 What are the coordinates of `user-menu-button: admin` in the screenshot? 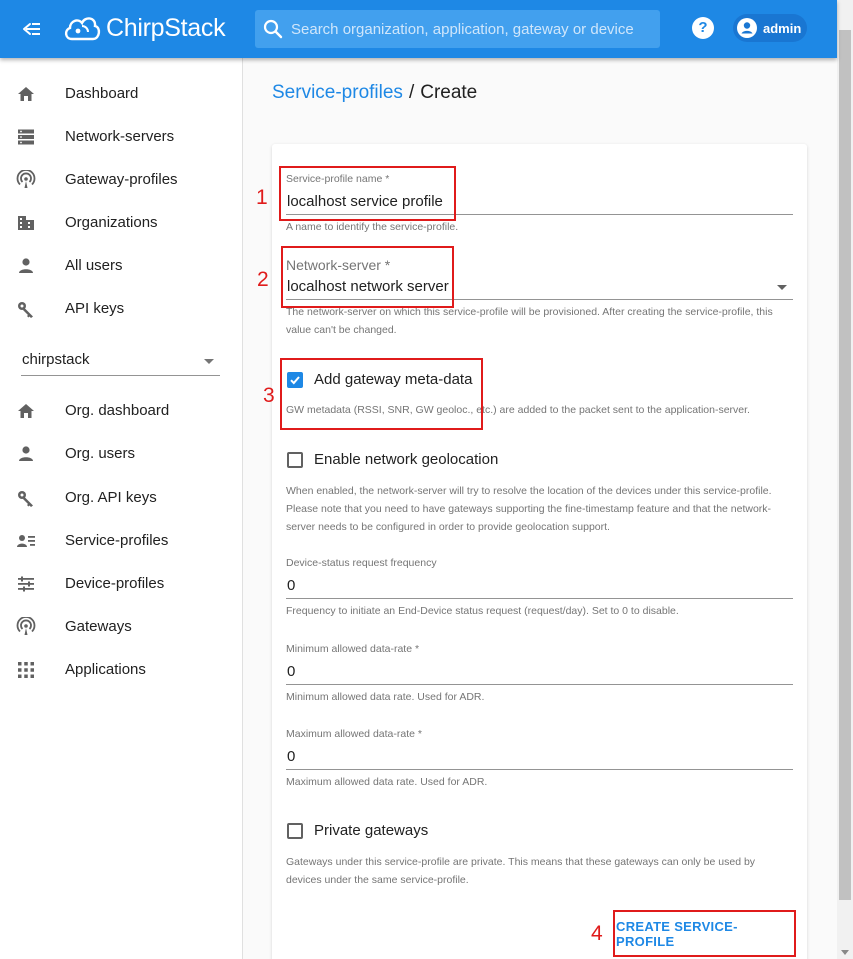 It's located at (770, 28).